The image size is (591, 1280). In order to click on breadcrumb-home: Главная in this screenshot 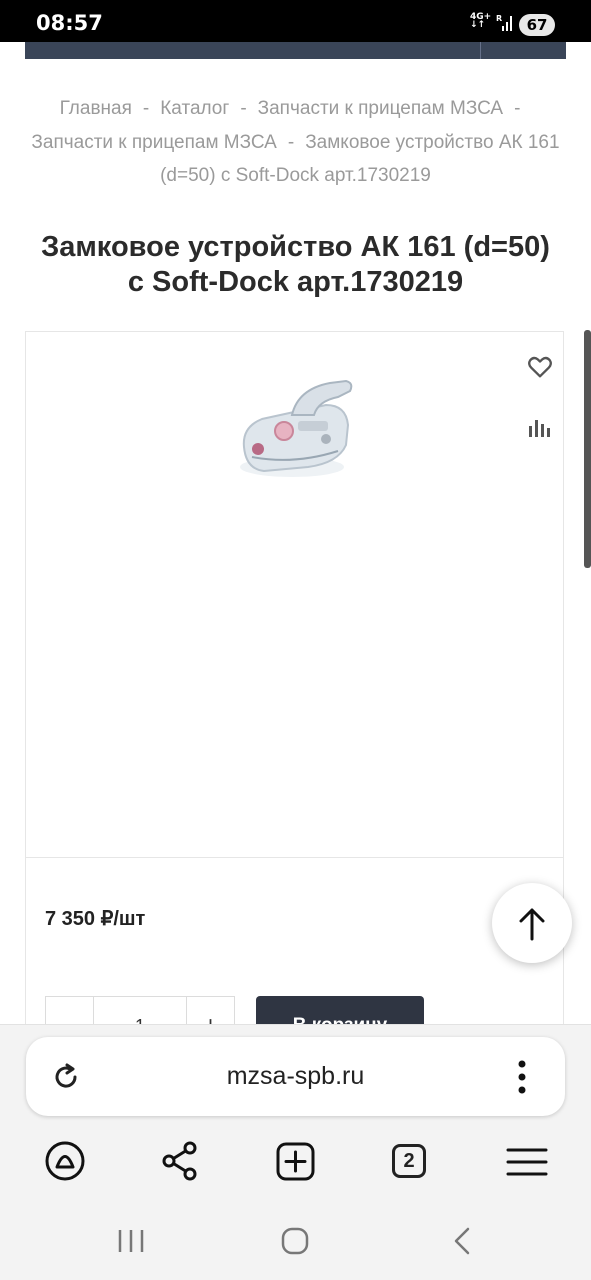, I will do `click(96, 108)`.